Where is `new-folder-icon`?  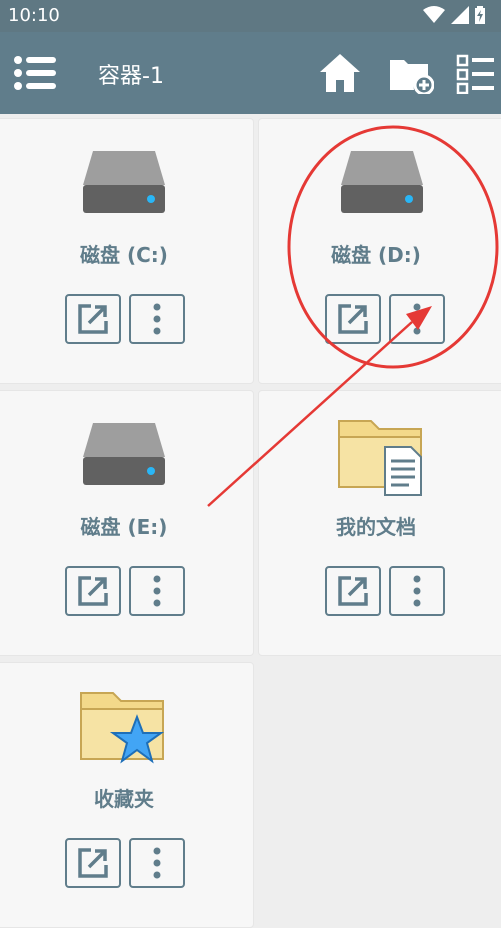
new-folder-icon is located at coordinates (411, 74).